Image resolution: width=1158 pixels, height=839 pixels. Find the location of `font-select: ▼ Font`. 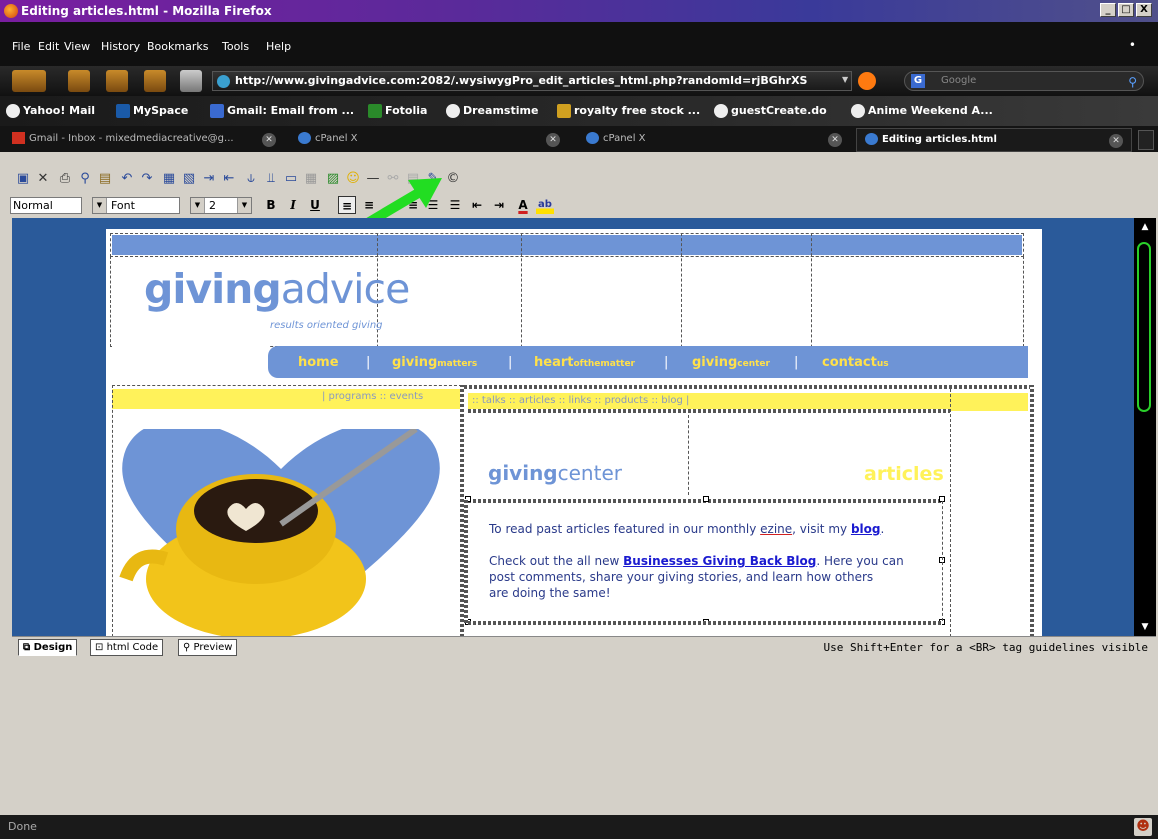

font-select: ▼ Font is located at coordinates (136, 205).